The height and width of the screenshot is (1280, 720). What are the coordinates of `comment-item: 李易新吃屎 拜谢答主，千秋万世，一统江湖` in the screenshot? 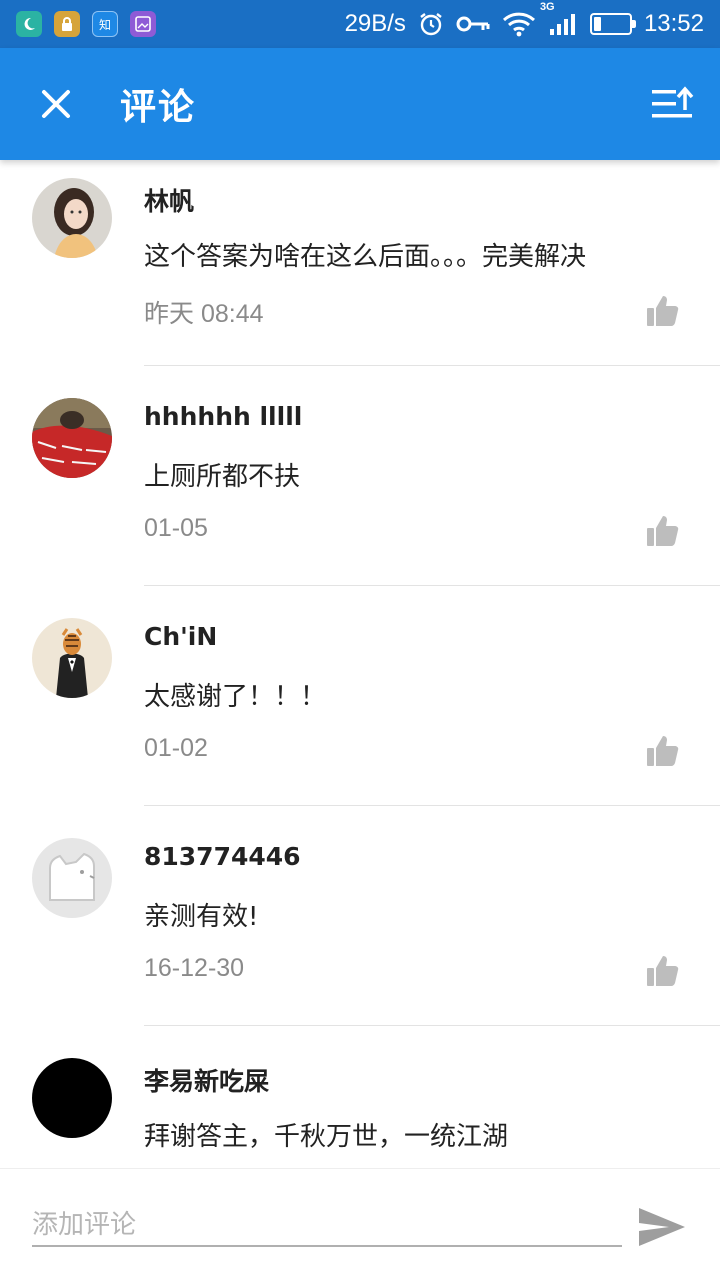 It's located at (360, 1104).